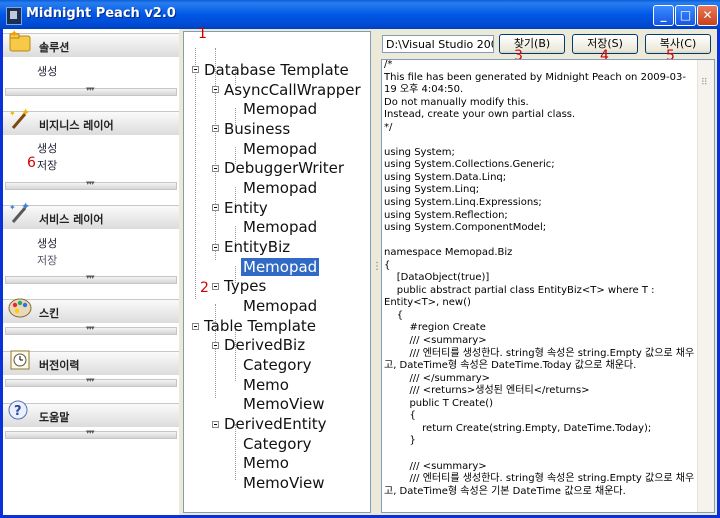 The width and height of the screenshot is (720, 518). I want to click on maximize-button: □, so click(685, 15).